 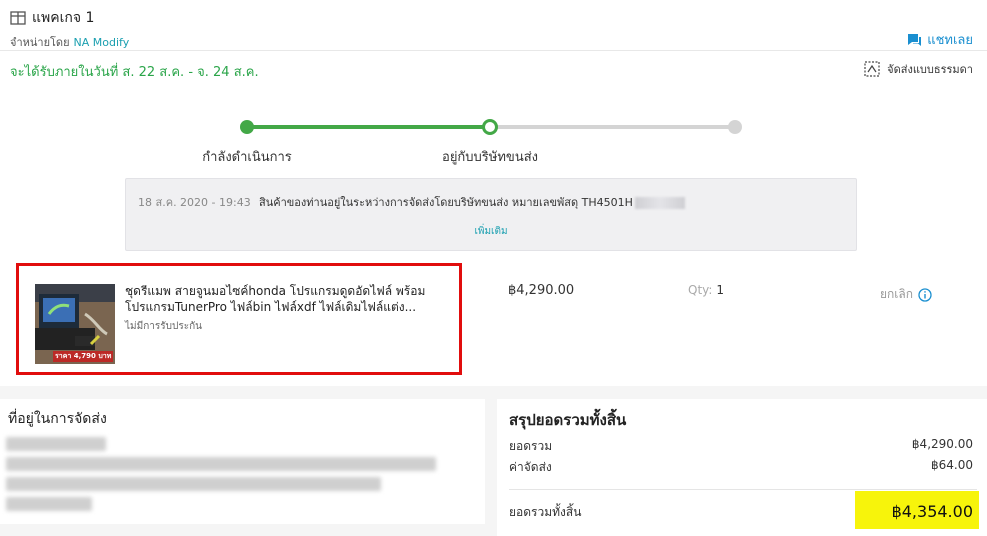 What do you see at coordinates (720, 290) in the screenshot?
I see `quantity-value: 1` at bounding box center [720, 290].